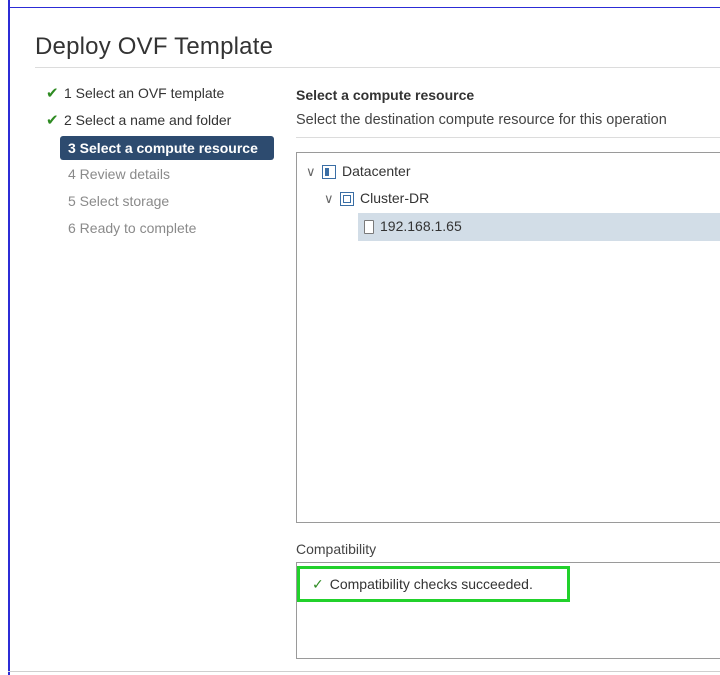  I want to click on step-3-label: 3 Select a compute resource, so click(163, 148).